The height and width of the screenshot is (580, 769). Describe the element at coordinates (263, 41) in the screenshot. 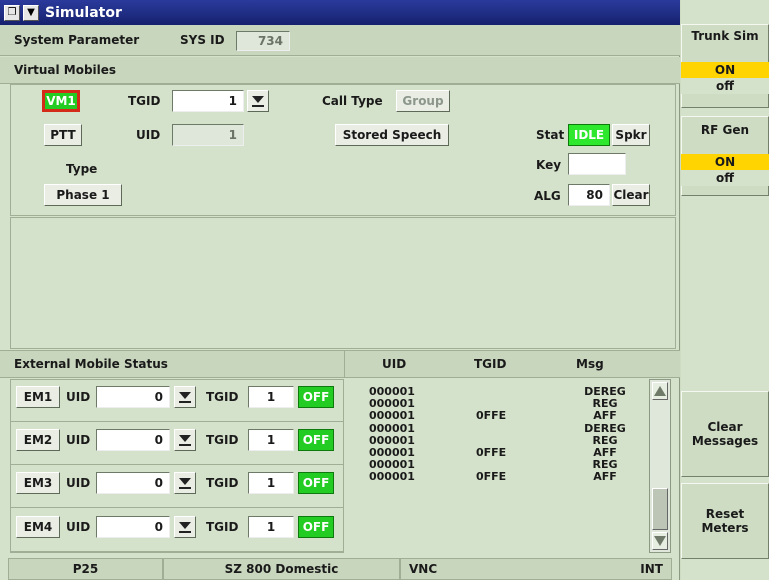

I see `sys-id-field: 734` at that location.